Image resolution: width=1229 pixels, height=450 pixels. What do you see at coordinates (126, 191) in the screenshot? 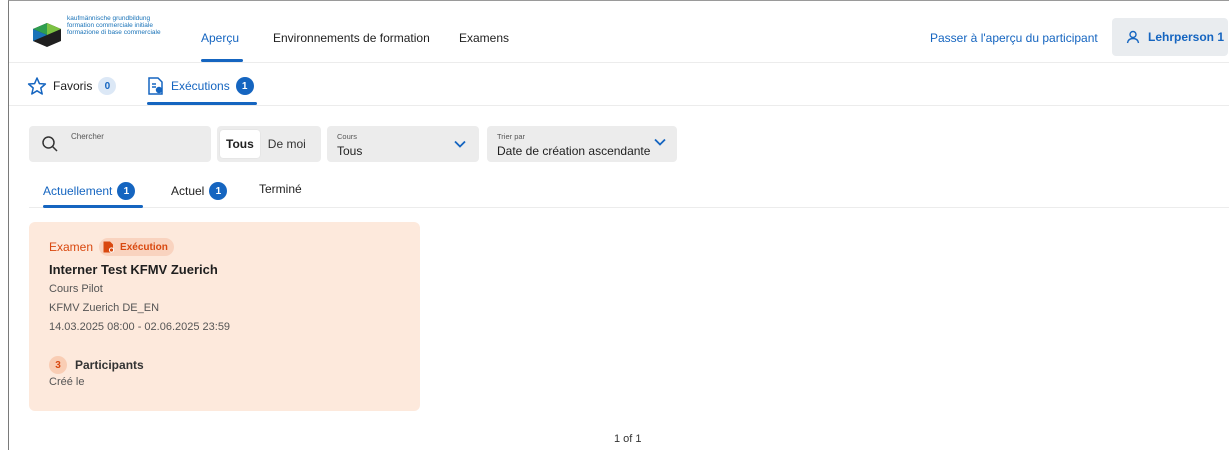
I see `actuellement-count-badge: 1` at bounding box center [126, 191].